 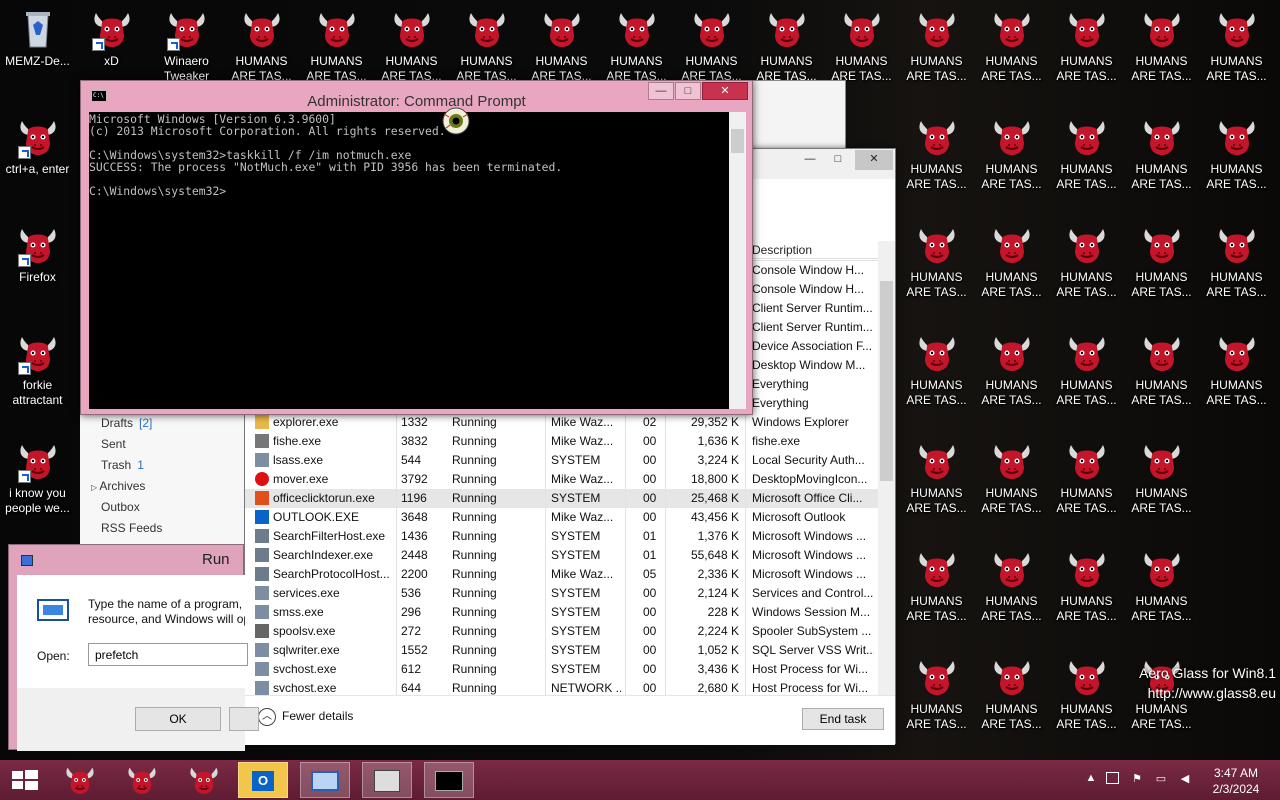 I want to click on end-task-button: End task, so click(x=843, y=719).